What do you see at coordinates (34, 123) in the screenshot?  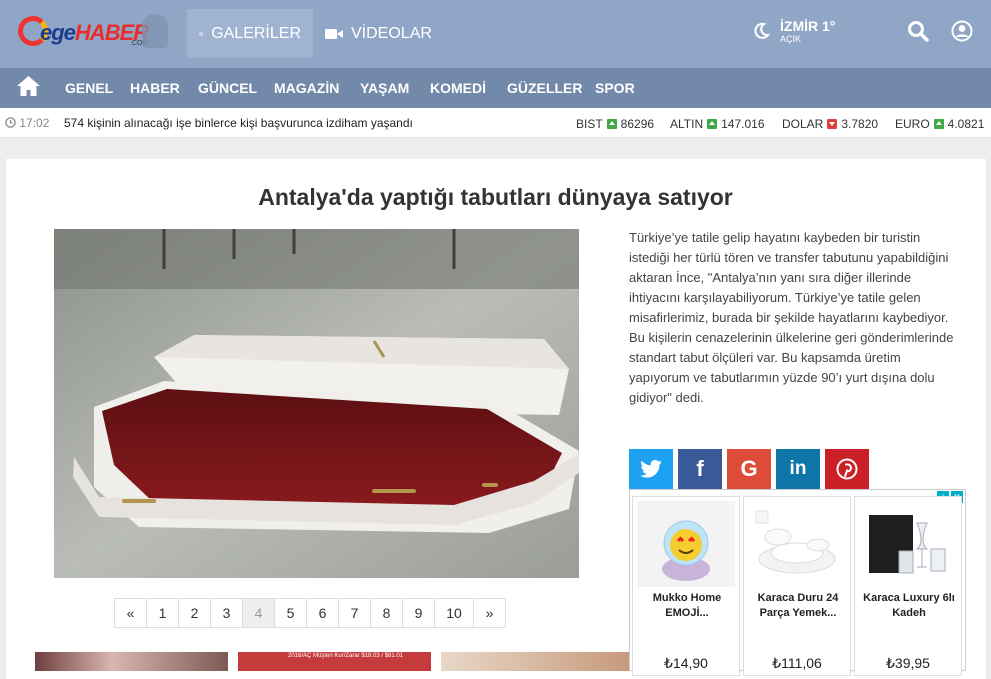 I see `ticker-time-value: 17:02` at bounding box center [34, 123].